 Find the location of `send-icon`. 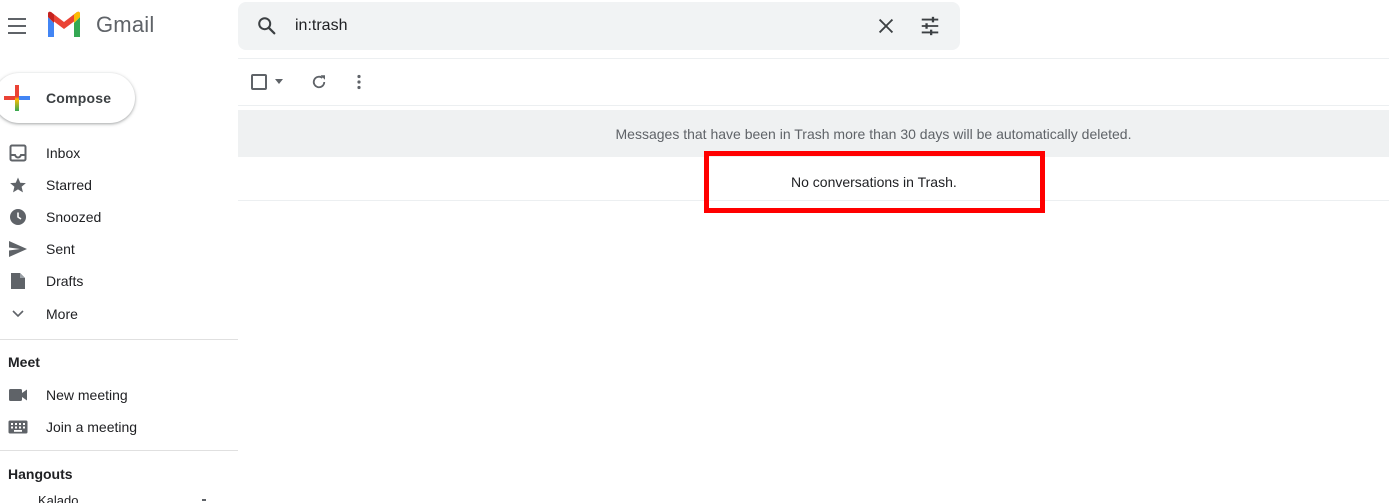

send-icon is located at coordinates (18, 249).